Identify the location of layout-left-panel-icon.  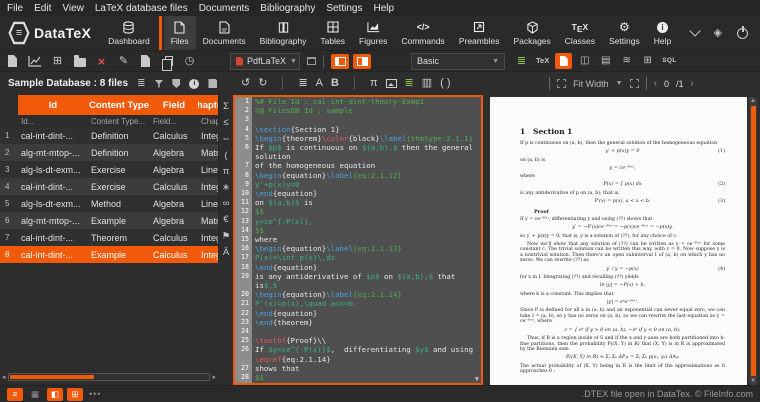
(340, 61).